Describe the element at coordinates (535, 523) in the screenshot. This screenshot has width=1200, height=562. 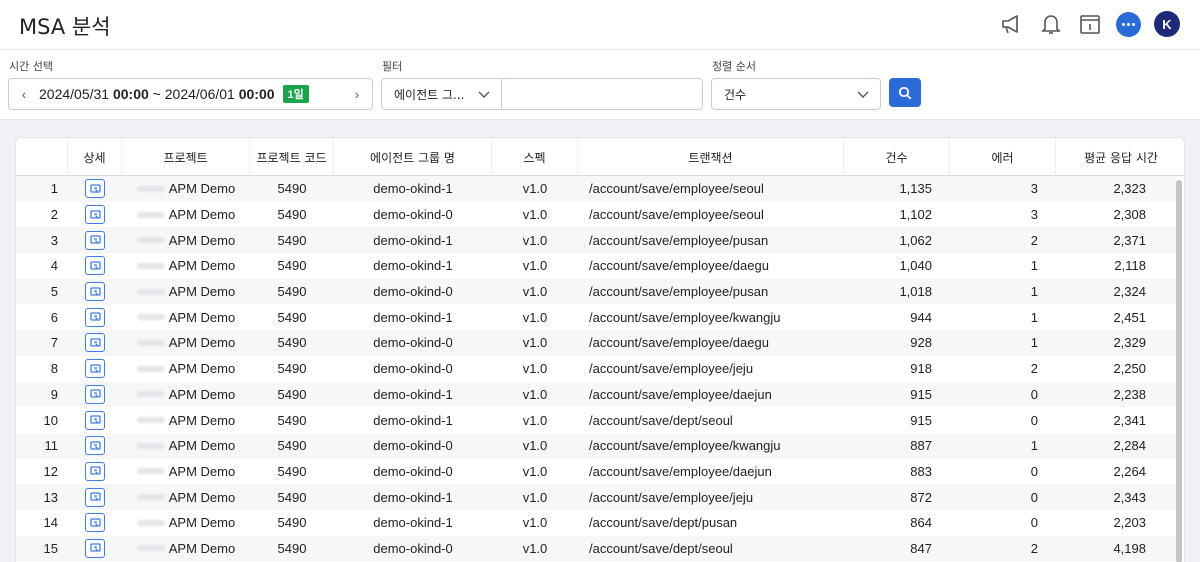
I see `spec-cell: v1.0` at that location.